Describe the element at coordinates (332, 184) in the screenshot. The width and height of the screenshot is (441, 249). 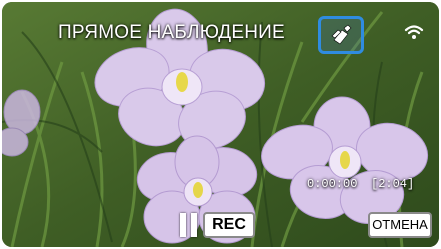
I see `elapsed-time: 0:00:00` at that location.